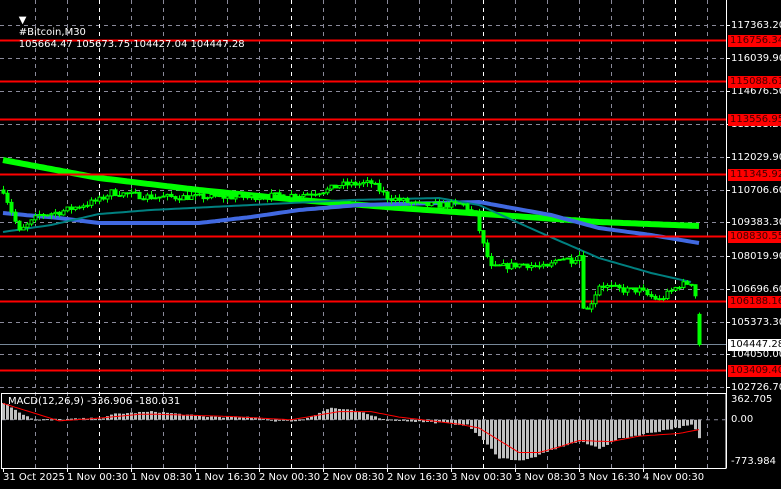 The width and height of the screenshot is (781, 489). I want to click on current-price-label: 104447.28, so click(754, 344).